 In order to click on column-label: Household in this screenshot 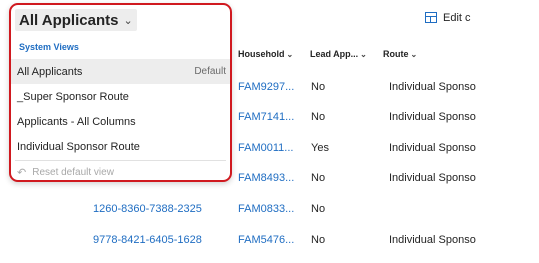, I will do `click(261, 54)`.